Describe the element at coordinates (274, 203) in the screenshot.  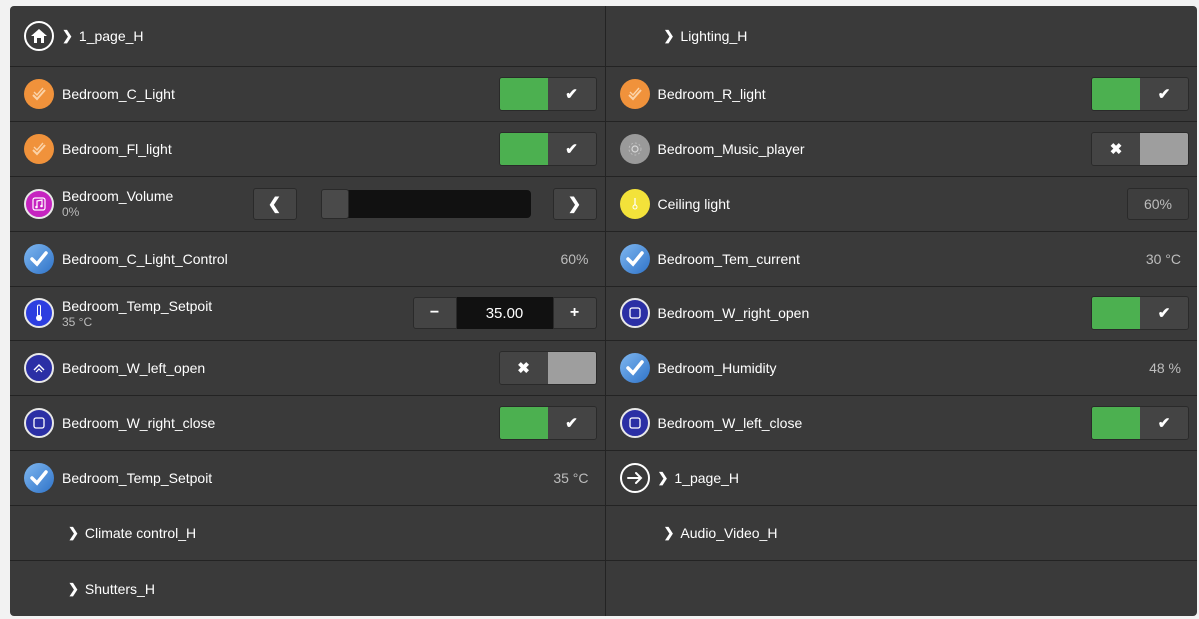
I see `decrease-button: ❮` at that location.